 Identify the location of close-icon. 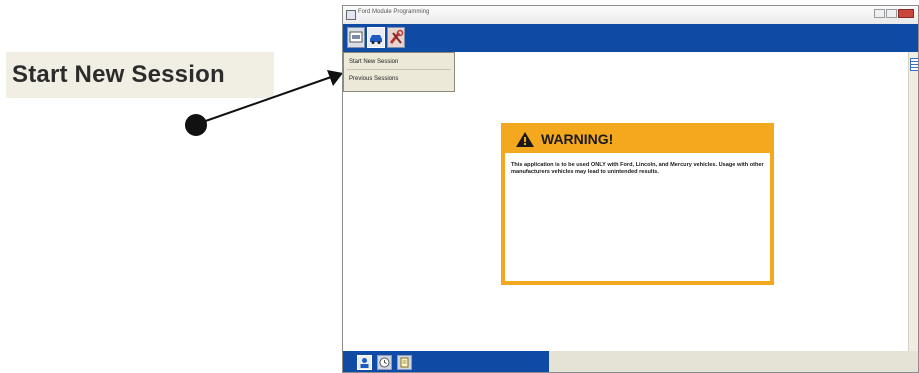
(906, 13).